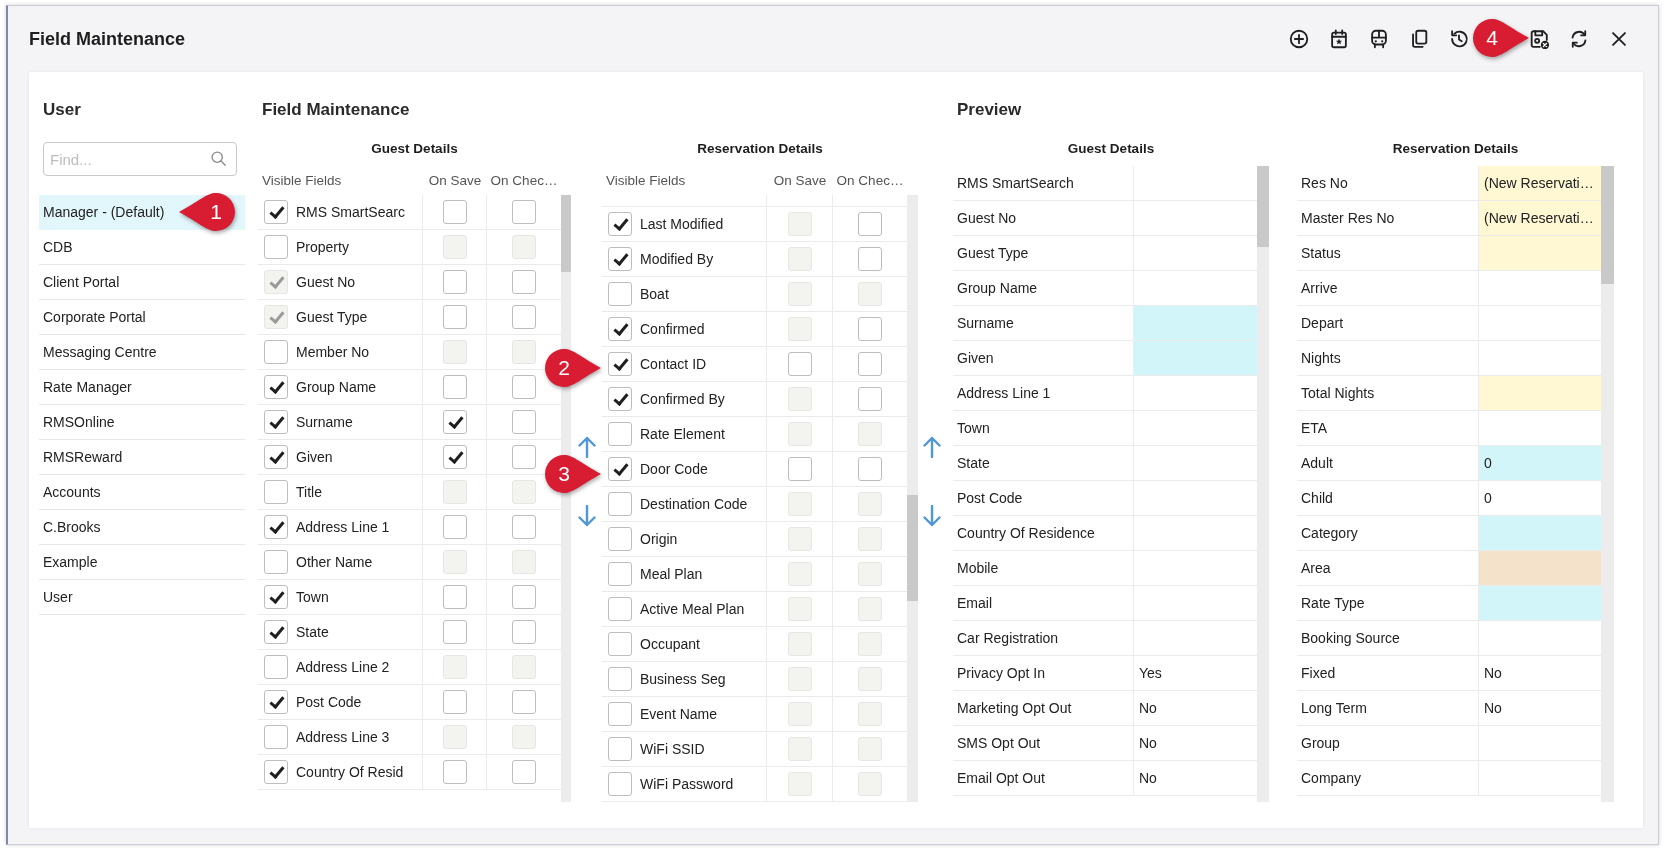 Image resolution: width=1665 pixels, height=851 pixels. Describe the element at coordinates (142, 492) in the screenshot. I see `user-list-item: Accounts` at that location.